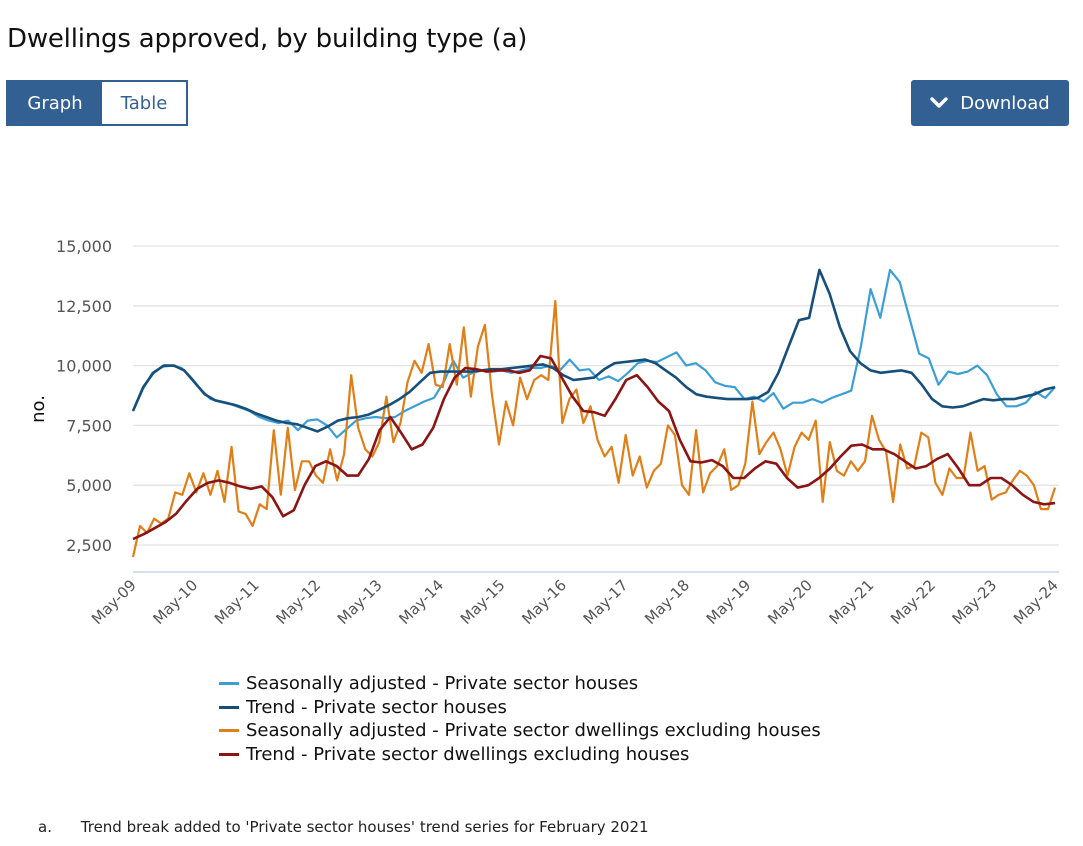 This screenshot has width=1083, height=846. Describe the element at coordinates (852, 602) in the screenshot. I see `x-tick-label: May-21` at that location.